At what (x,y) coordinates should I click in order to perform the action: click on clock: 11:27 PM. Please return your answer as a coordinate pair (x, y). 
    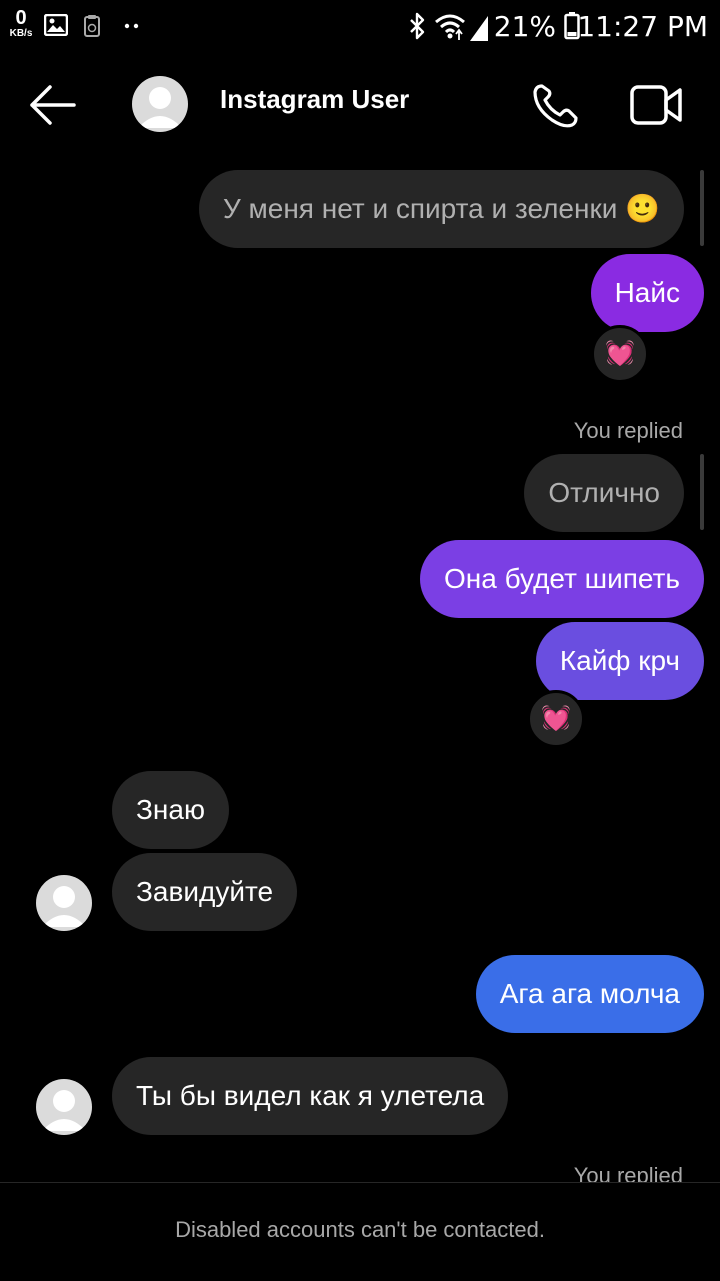
    Looking at the image, I should click on (642, 26).